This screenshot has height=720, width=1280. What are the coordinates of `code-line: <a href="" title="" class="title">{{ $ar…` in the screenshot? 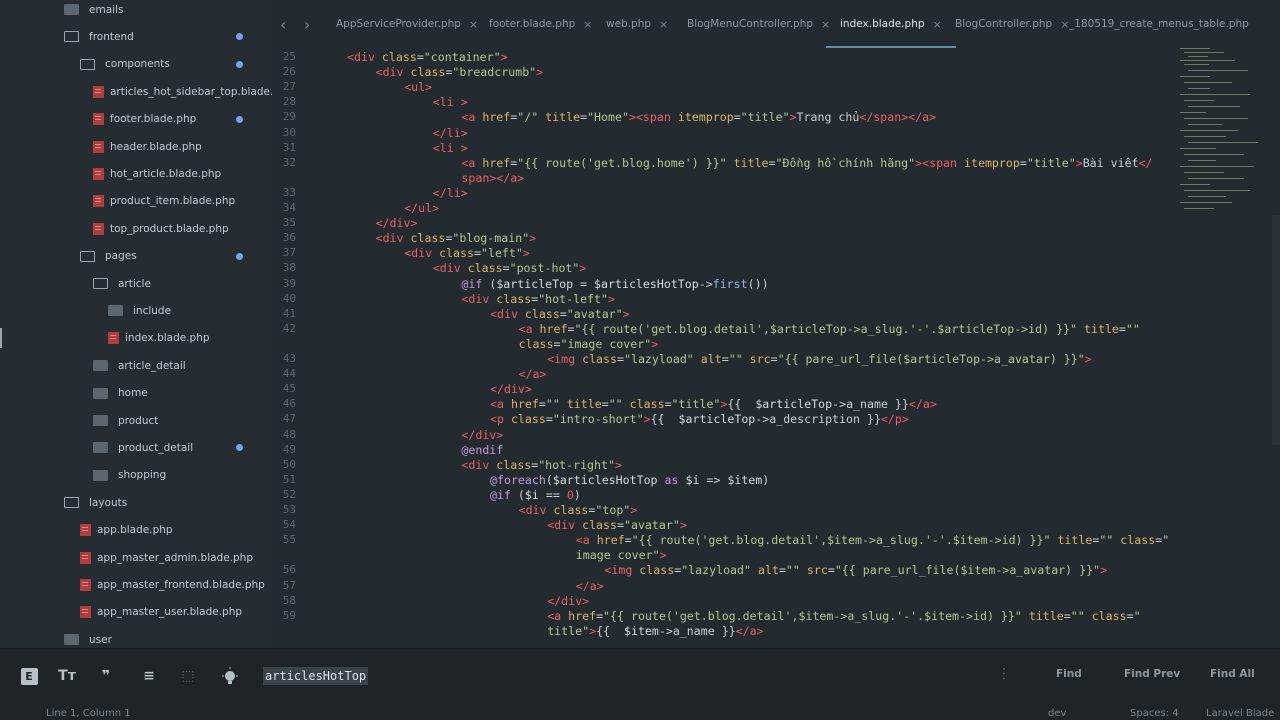 It's located at (713, 404).